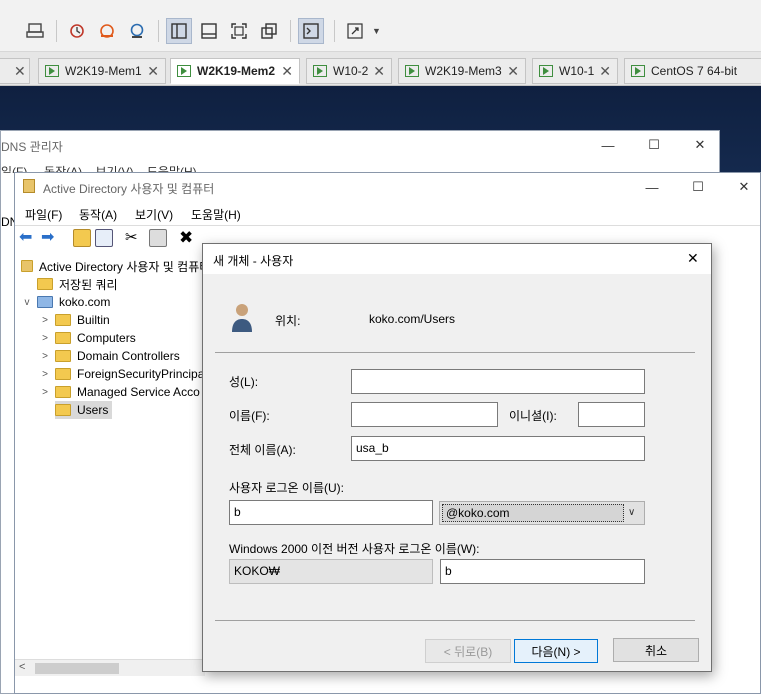  I want to click on tab-vm-0: W2K19-Mem1 ✕, so click(102, 71).